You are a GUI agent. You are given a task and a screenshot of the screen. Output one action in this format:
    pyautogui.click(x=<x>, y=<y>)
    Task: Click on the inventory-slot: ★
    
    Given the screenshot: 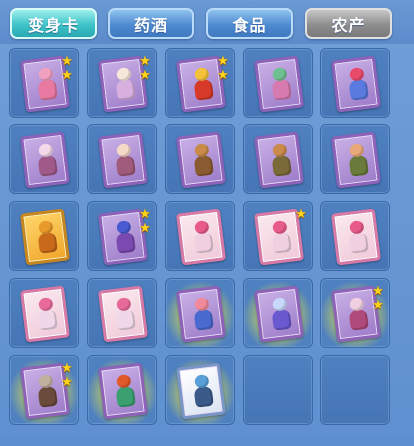 What is the action you would take?
    pyautogui.click(x=278, y=236)
    